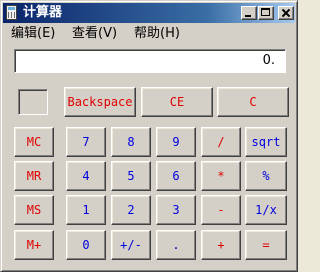  Describe the element at coordinates (221, 210) in the screenshot. I see `subtract-button: -` at that location.